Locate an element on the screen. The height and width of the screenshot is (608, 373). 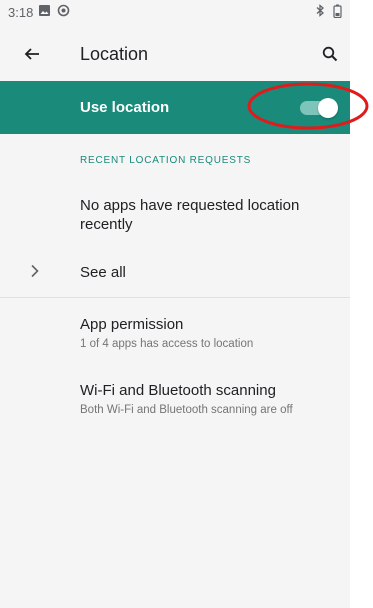
use-location-switch-bar: Use location is located at coordinates (175, 107).